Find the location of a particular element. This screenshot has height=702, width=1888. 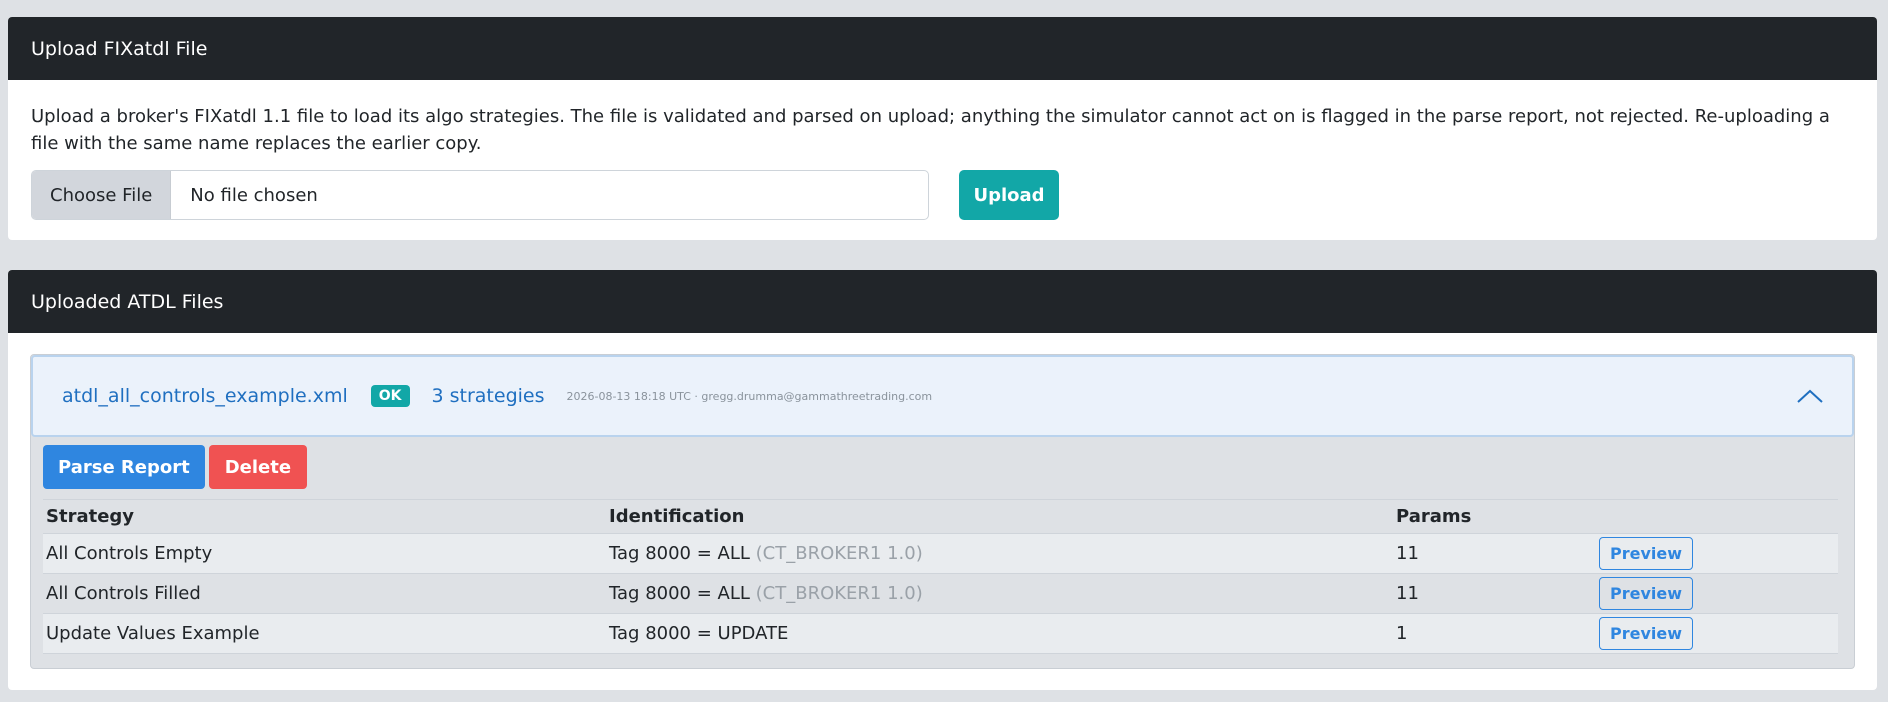

column-header-strategy: Strategy is located at coordinates (324, 516).